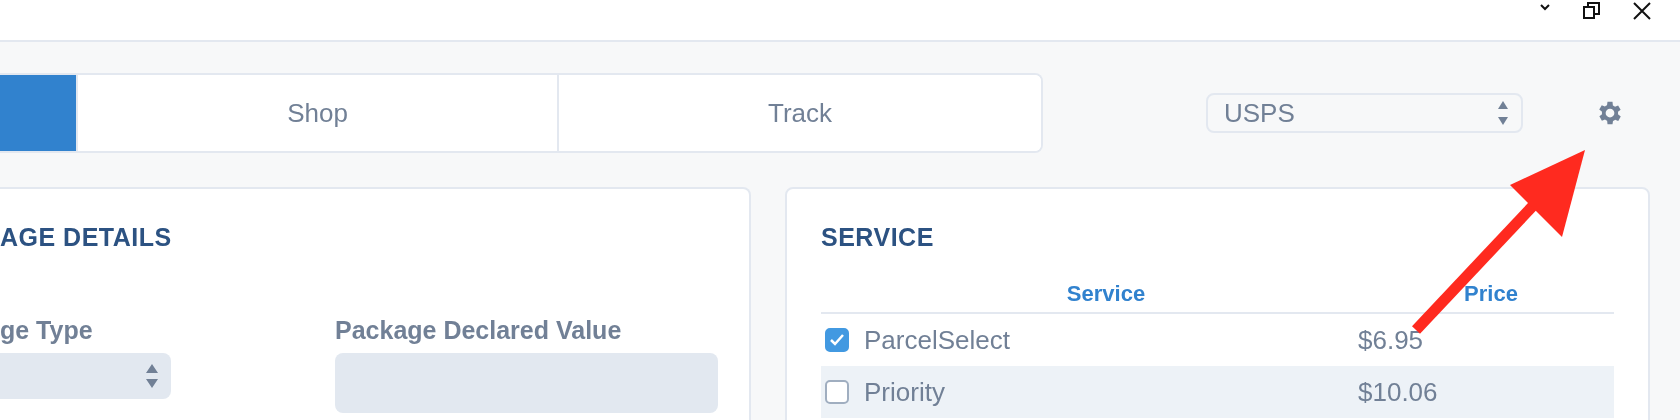 Image resolution: width=1680 pixels, height=420 pixels. Describe the element at coordinates (1642, 11) in the screenshot. I see `close-icon` at that location.